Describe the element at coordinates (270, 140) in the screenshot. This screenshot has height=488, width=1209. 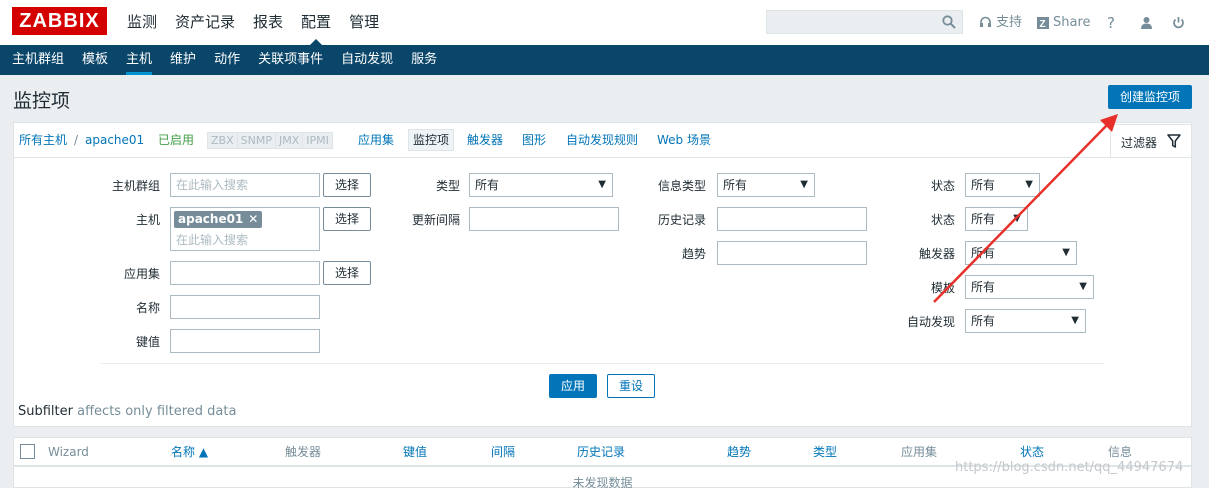
I see `availability-indicators: ZBX SNMP JMX IPMI` at that location.